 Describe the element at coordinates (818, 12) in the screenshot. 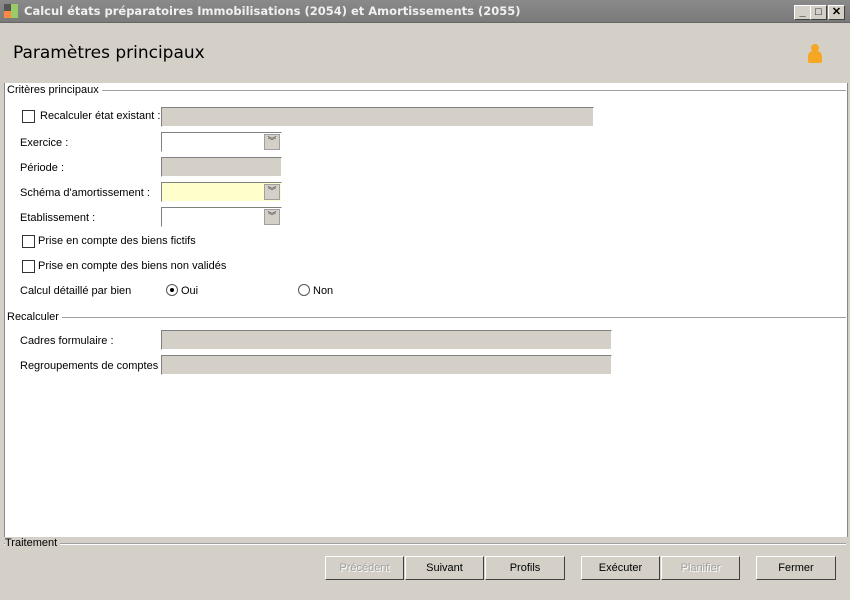

I see `maximize-button: □` at that location.